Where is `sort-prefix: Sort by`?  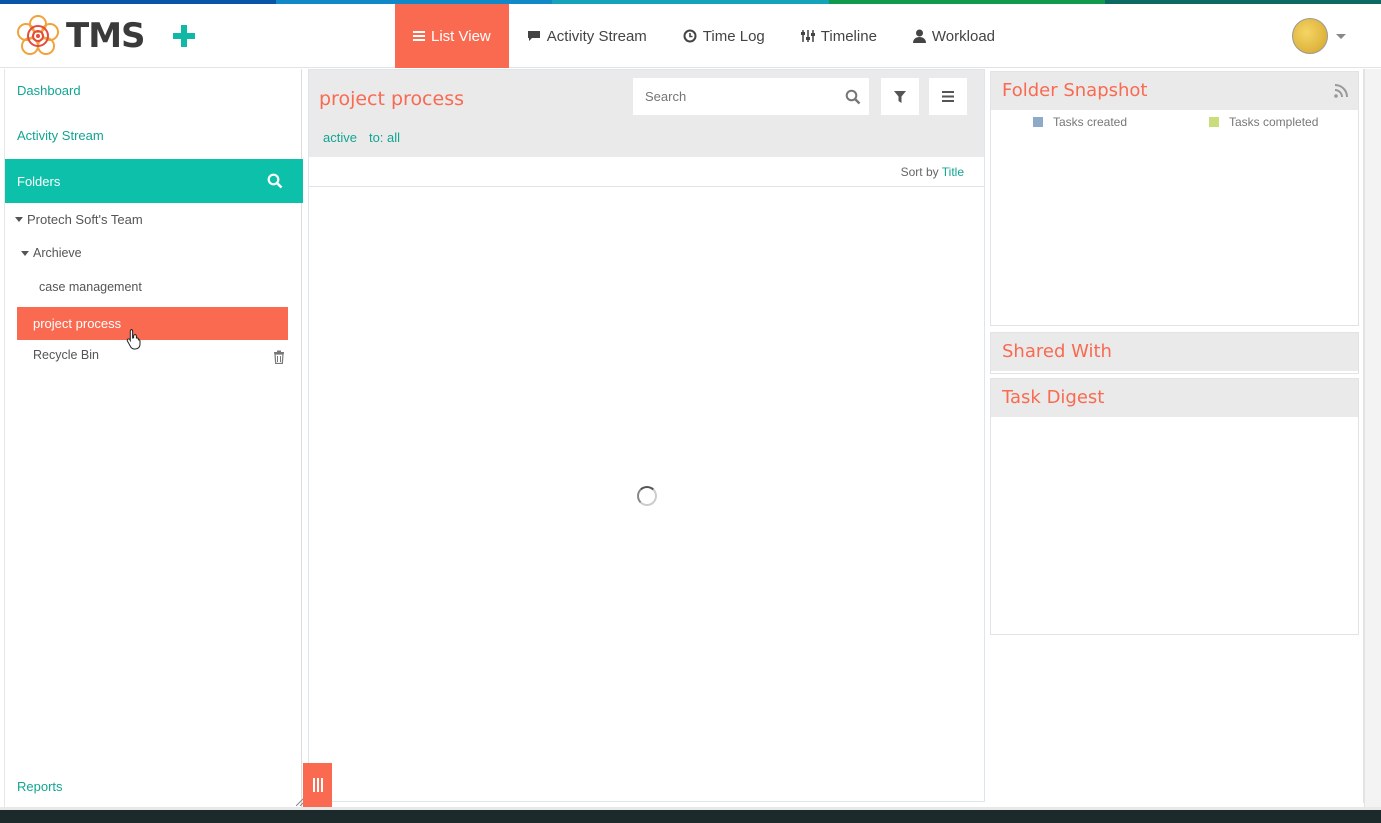
sort-prefix: Sort by is located at coordinates (919, 172).